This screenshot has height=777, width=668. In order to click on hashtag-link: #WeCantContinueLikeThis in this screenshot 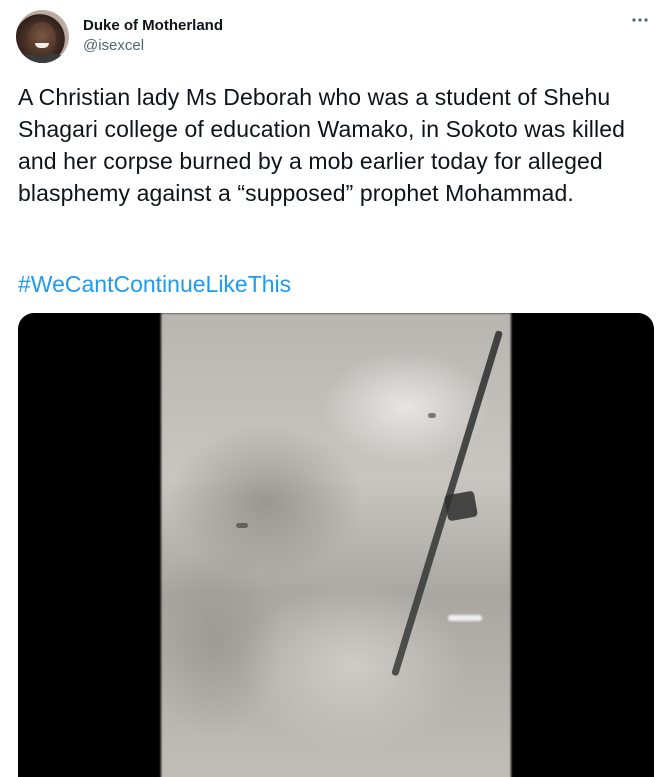, I will do `click(154, 284)`.